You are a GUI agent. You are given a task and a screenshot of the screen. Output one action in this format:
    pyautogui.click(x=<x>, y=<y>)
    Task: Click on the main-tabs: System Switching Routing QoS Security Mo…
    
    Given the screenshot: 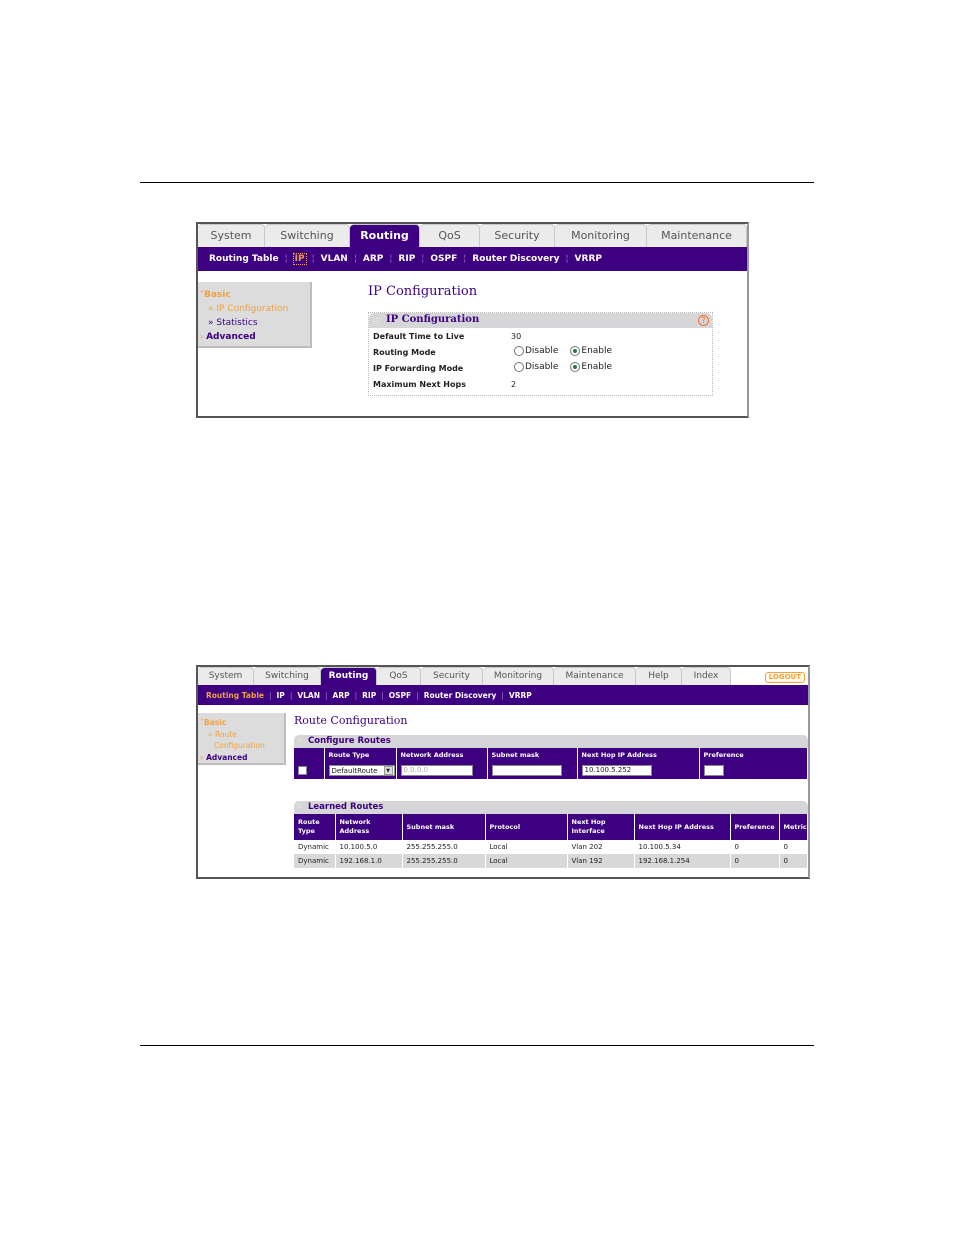 What is the action you would take?
    pyautogui.click(x=472, y=235)
    